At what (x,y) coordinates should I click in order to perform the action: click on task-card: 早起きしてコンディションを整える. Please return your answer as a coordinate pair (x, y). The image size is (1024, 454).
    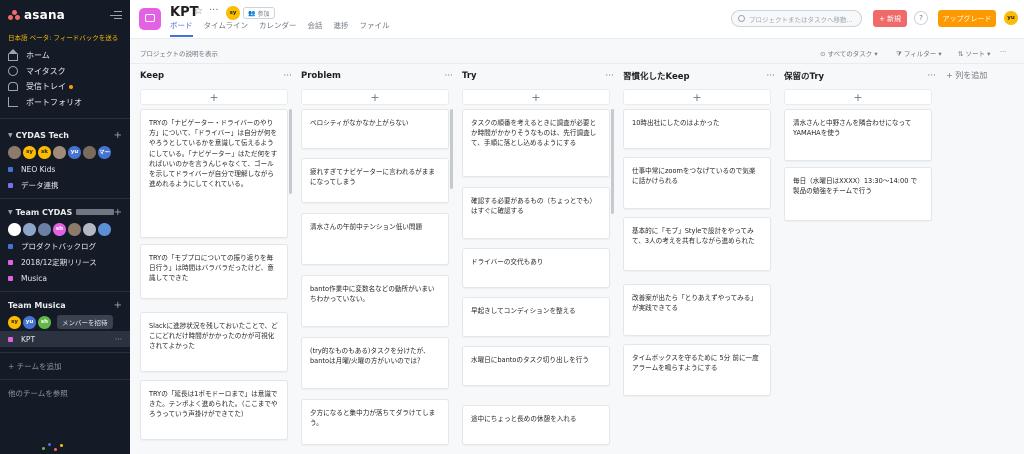
    Looking at the image, I should click on (536, 317).